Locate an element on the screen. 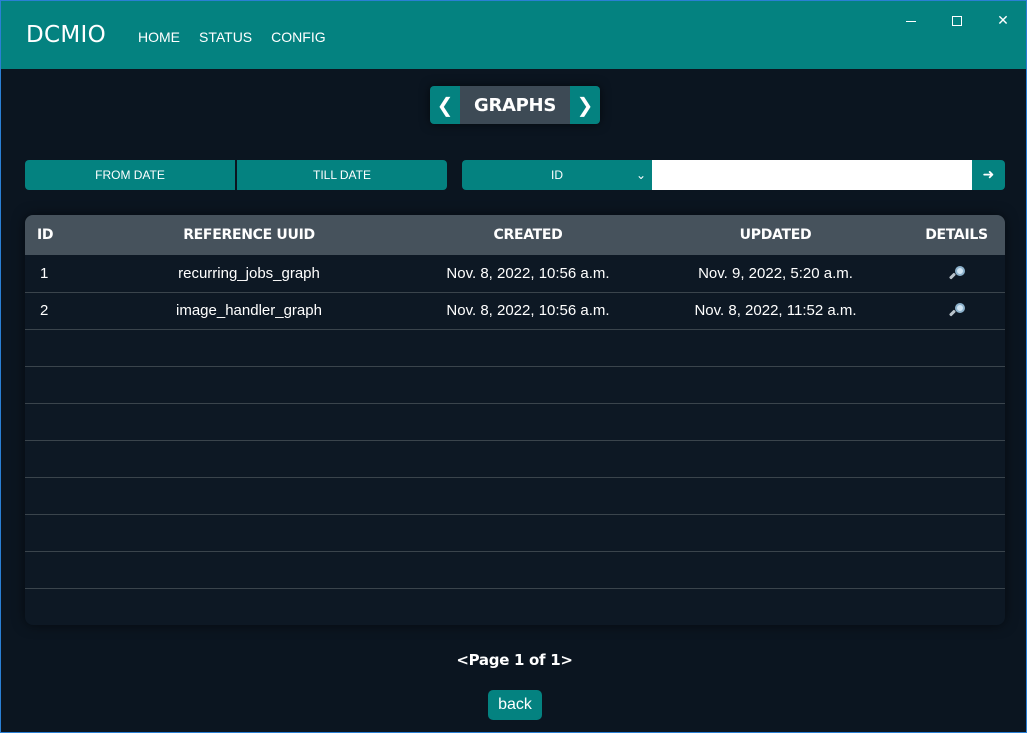 This screenshot has width=1027, height=733. search-group: ID ⌄ ➜ is located at coordinates (733, 175).